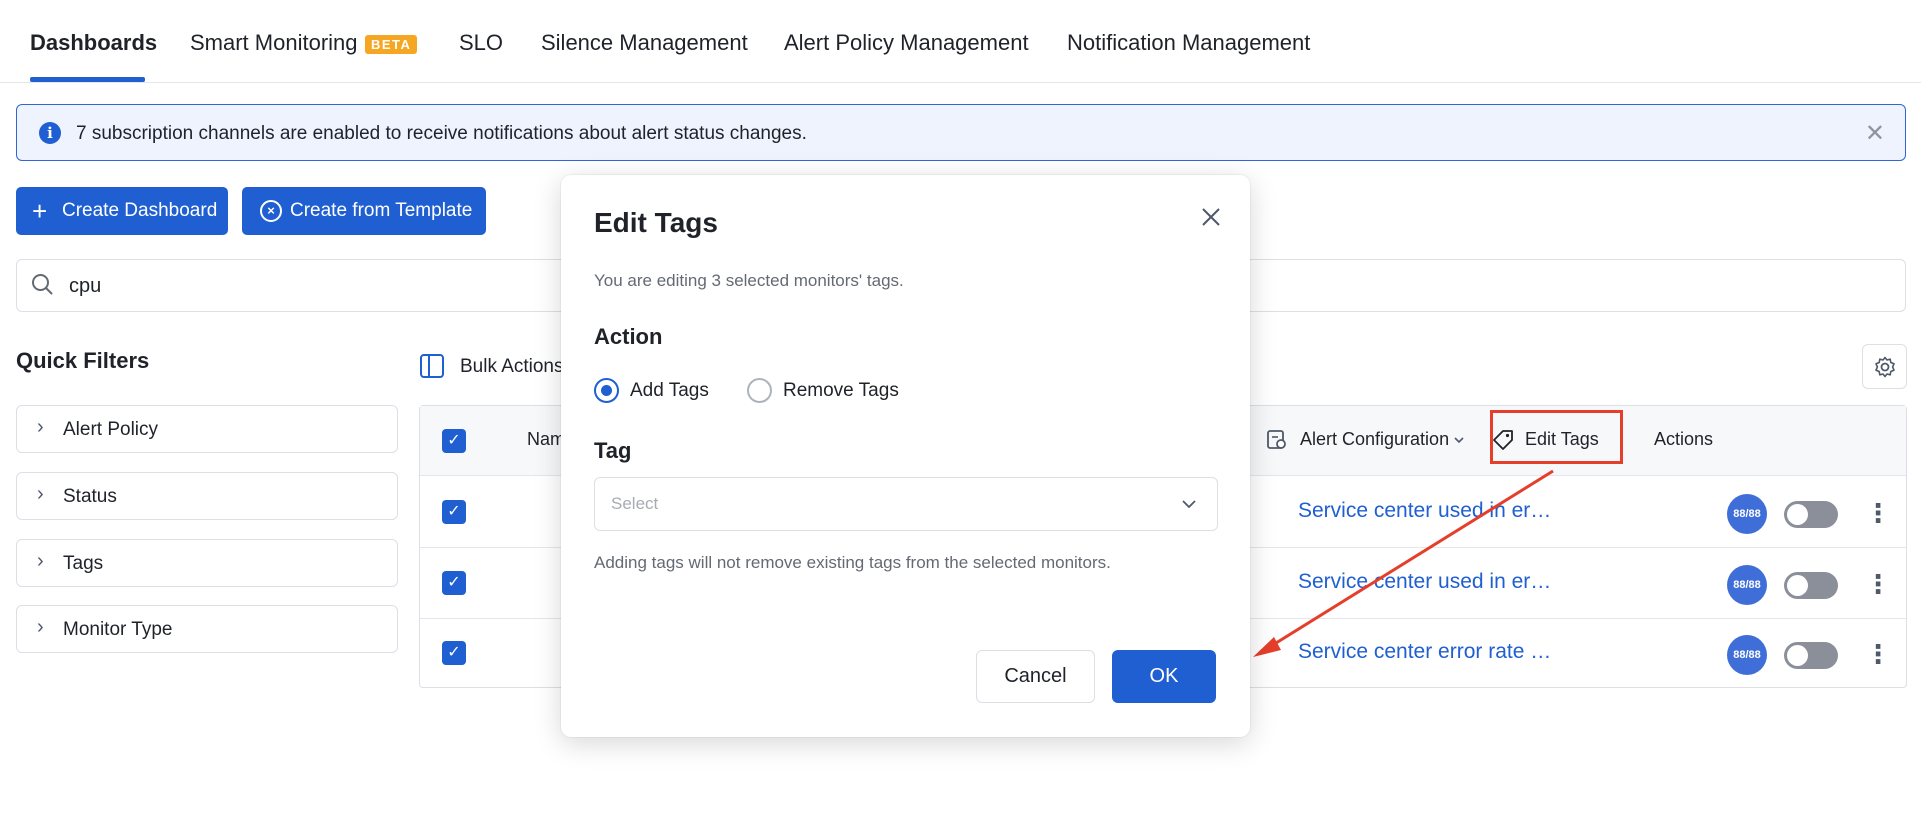 The width and height of the screenshot is (1921, 819). I want to click on filter-status: › Status, so click(207, 496).